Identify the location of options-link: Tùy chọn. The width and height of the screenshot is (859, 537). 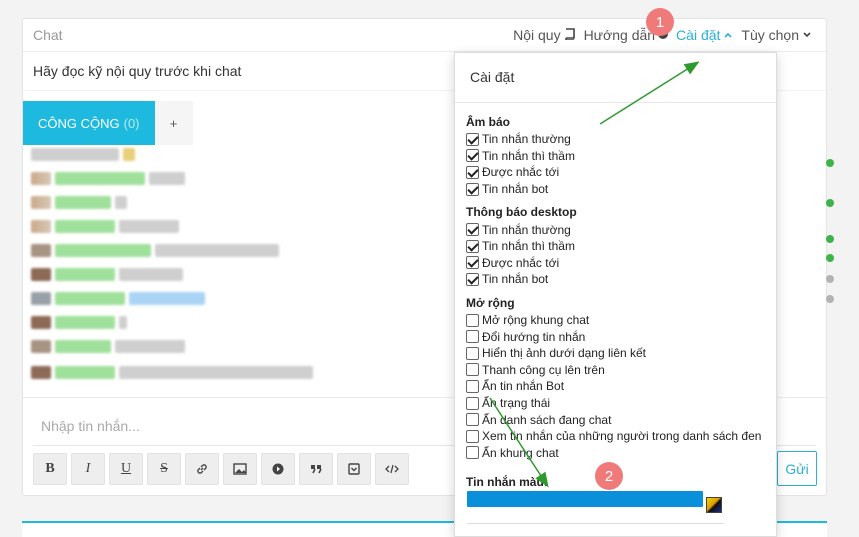
(776, 35).